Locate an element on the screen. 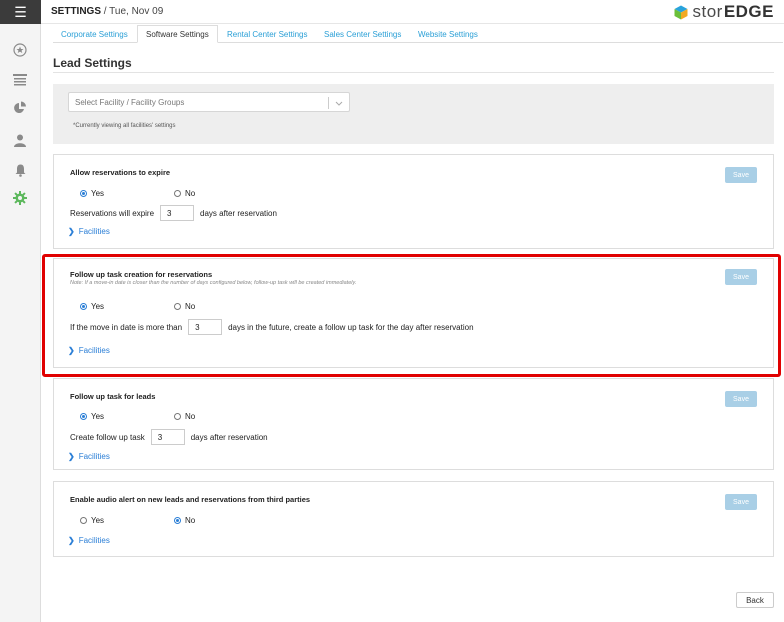 The image size is (784, 622). sidebar: ☰ is located at coordinates (20, 311).